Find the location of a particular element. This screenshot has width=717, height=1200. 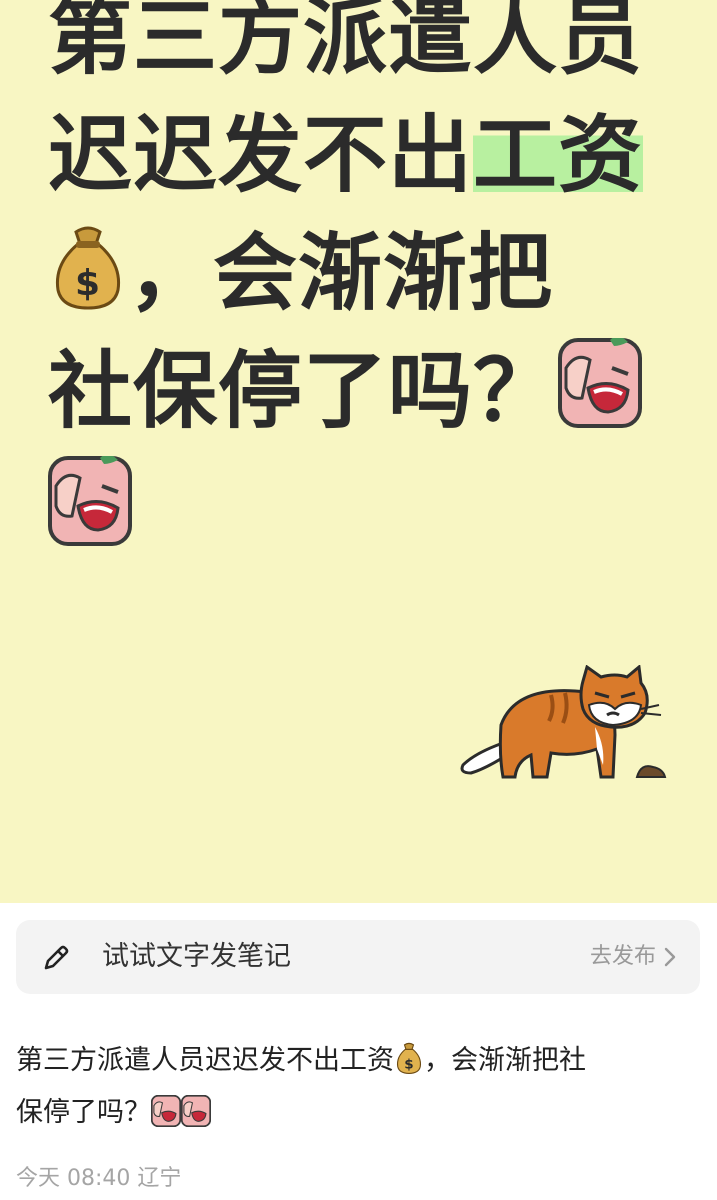

compose-bar: 试试文字发笔记 去发布 is located at coordinates (358, 957).